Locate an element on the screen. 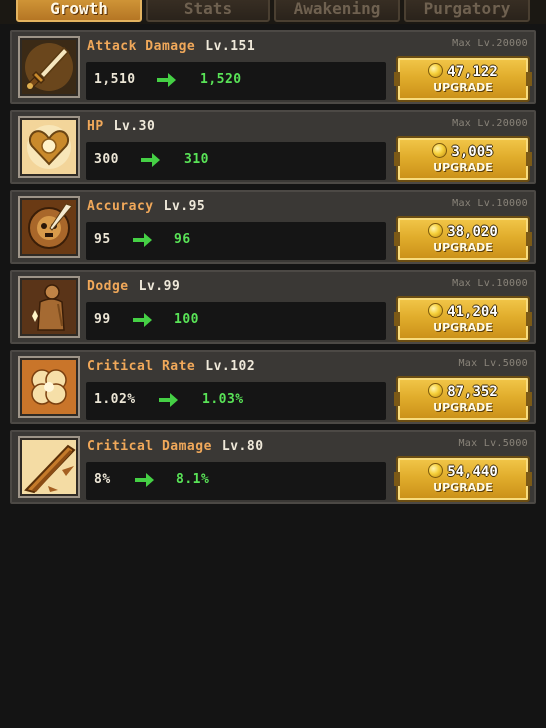  stat-level: Lv.102 is located at coordinates (230, 366).